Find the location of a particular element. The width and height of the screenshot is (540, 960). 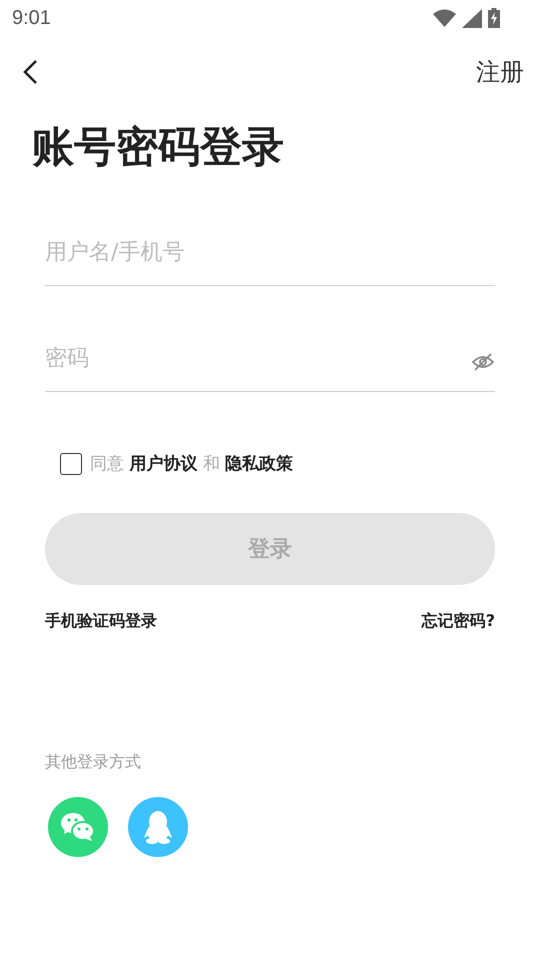

eye-hidden-icon is located at coordinates (483, 362).